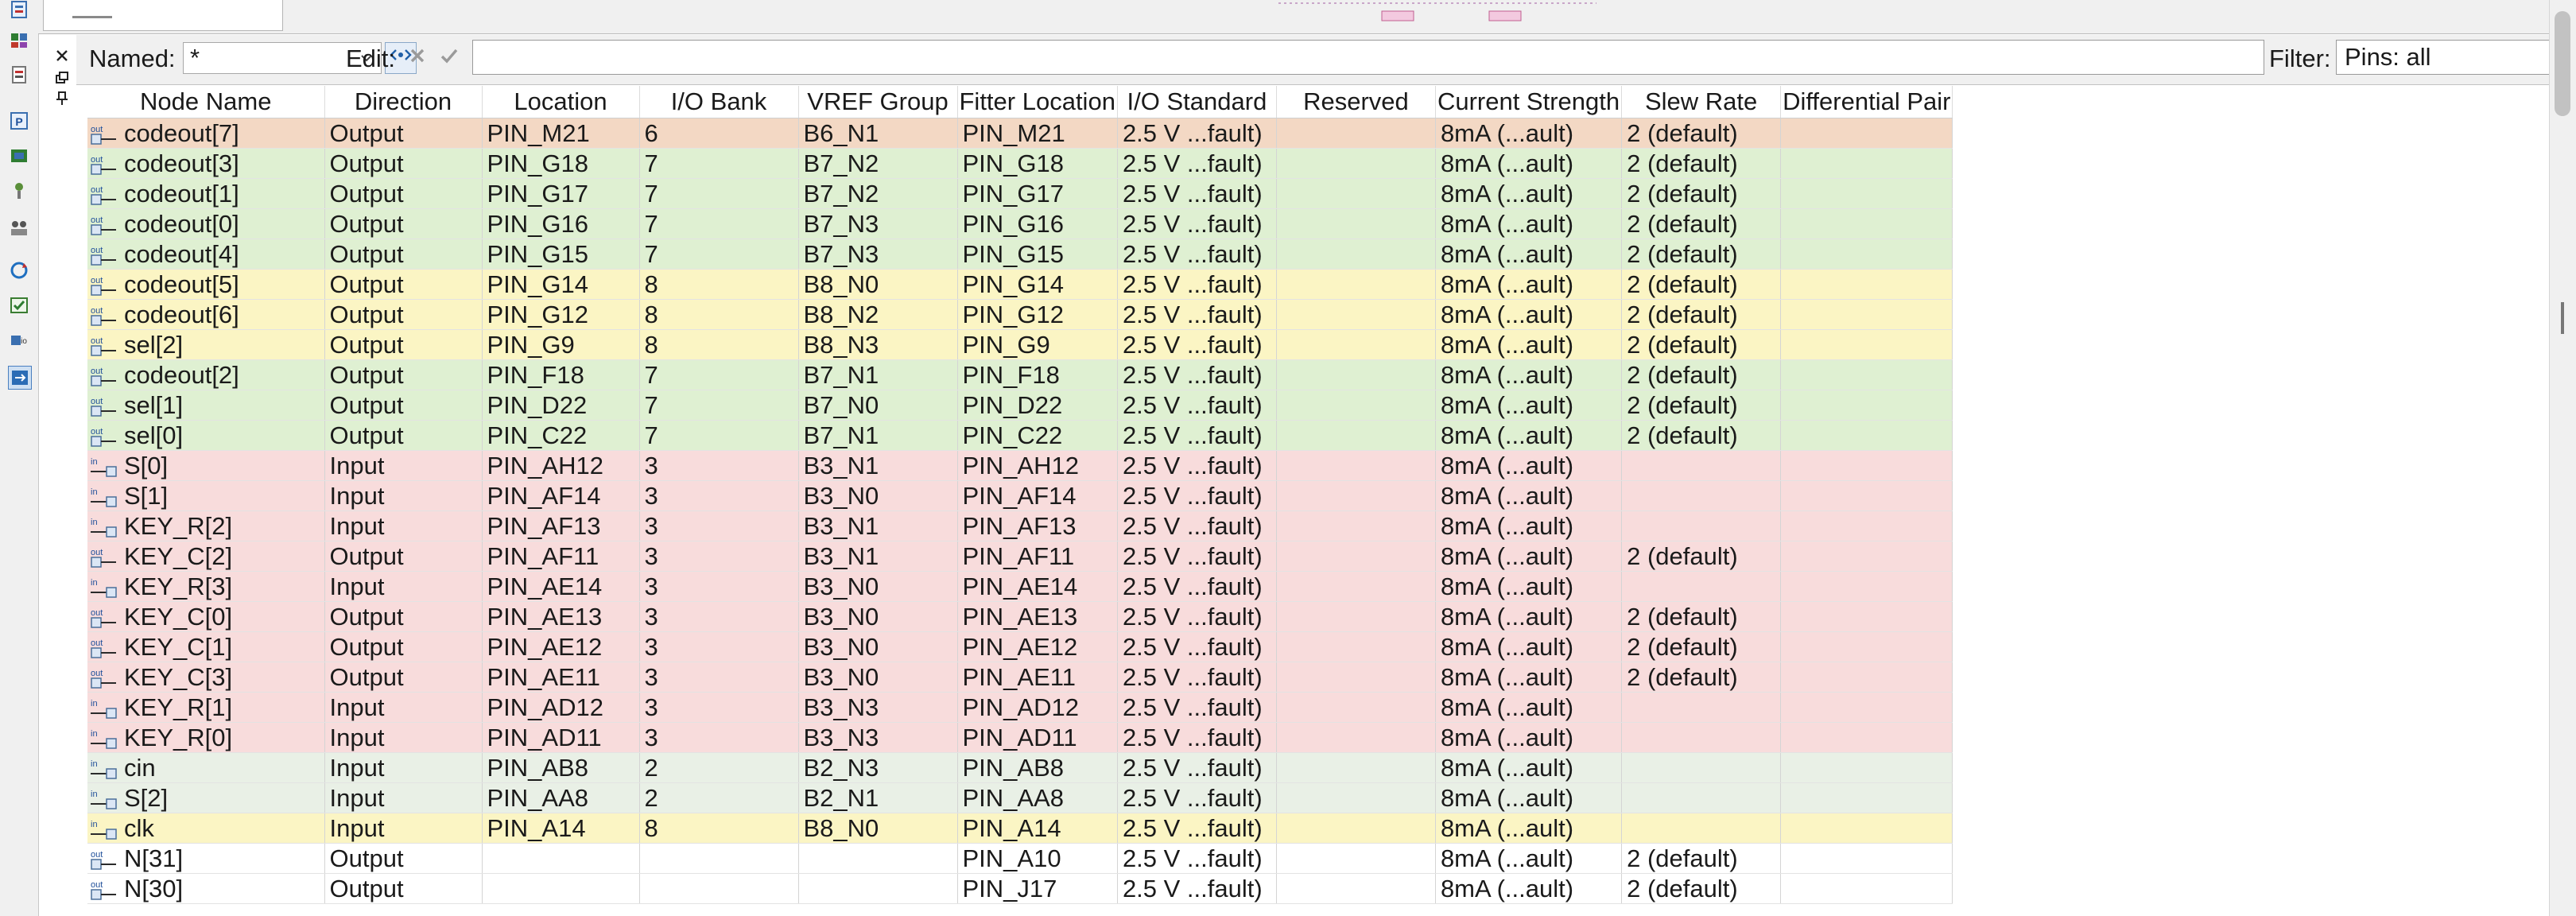 This screenshot has height=916, width=2576. Describe the element at coordinates (404, 102) in the screenshot. I see `column-header: Direction` at that location.